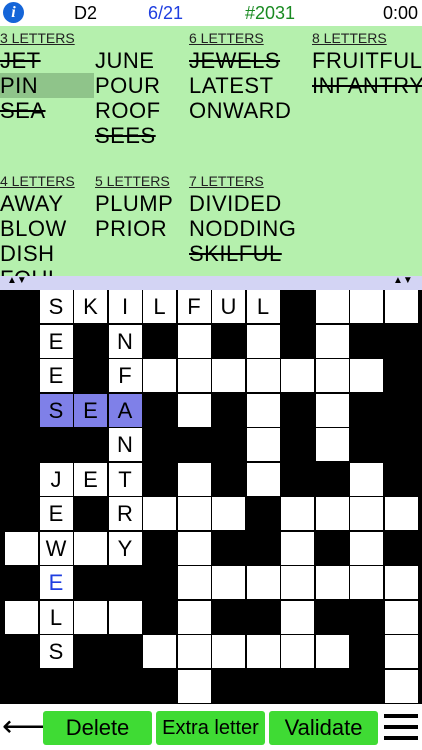 This screenshot has width=422, height=750. I want to click on word-item: SEA, so click(47, 110).